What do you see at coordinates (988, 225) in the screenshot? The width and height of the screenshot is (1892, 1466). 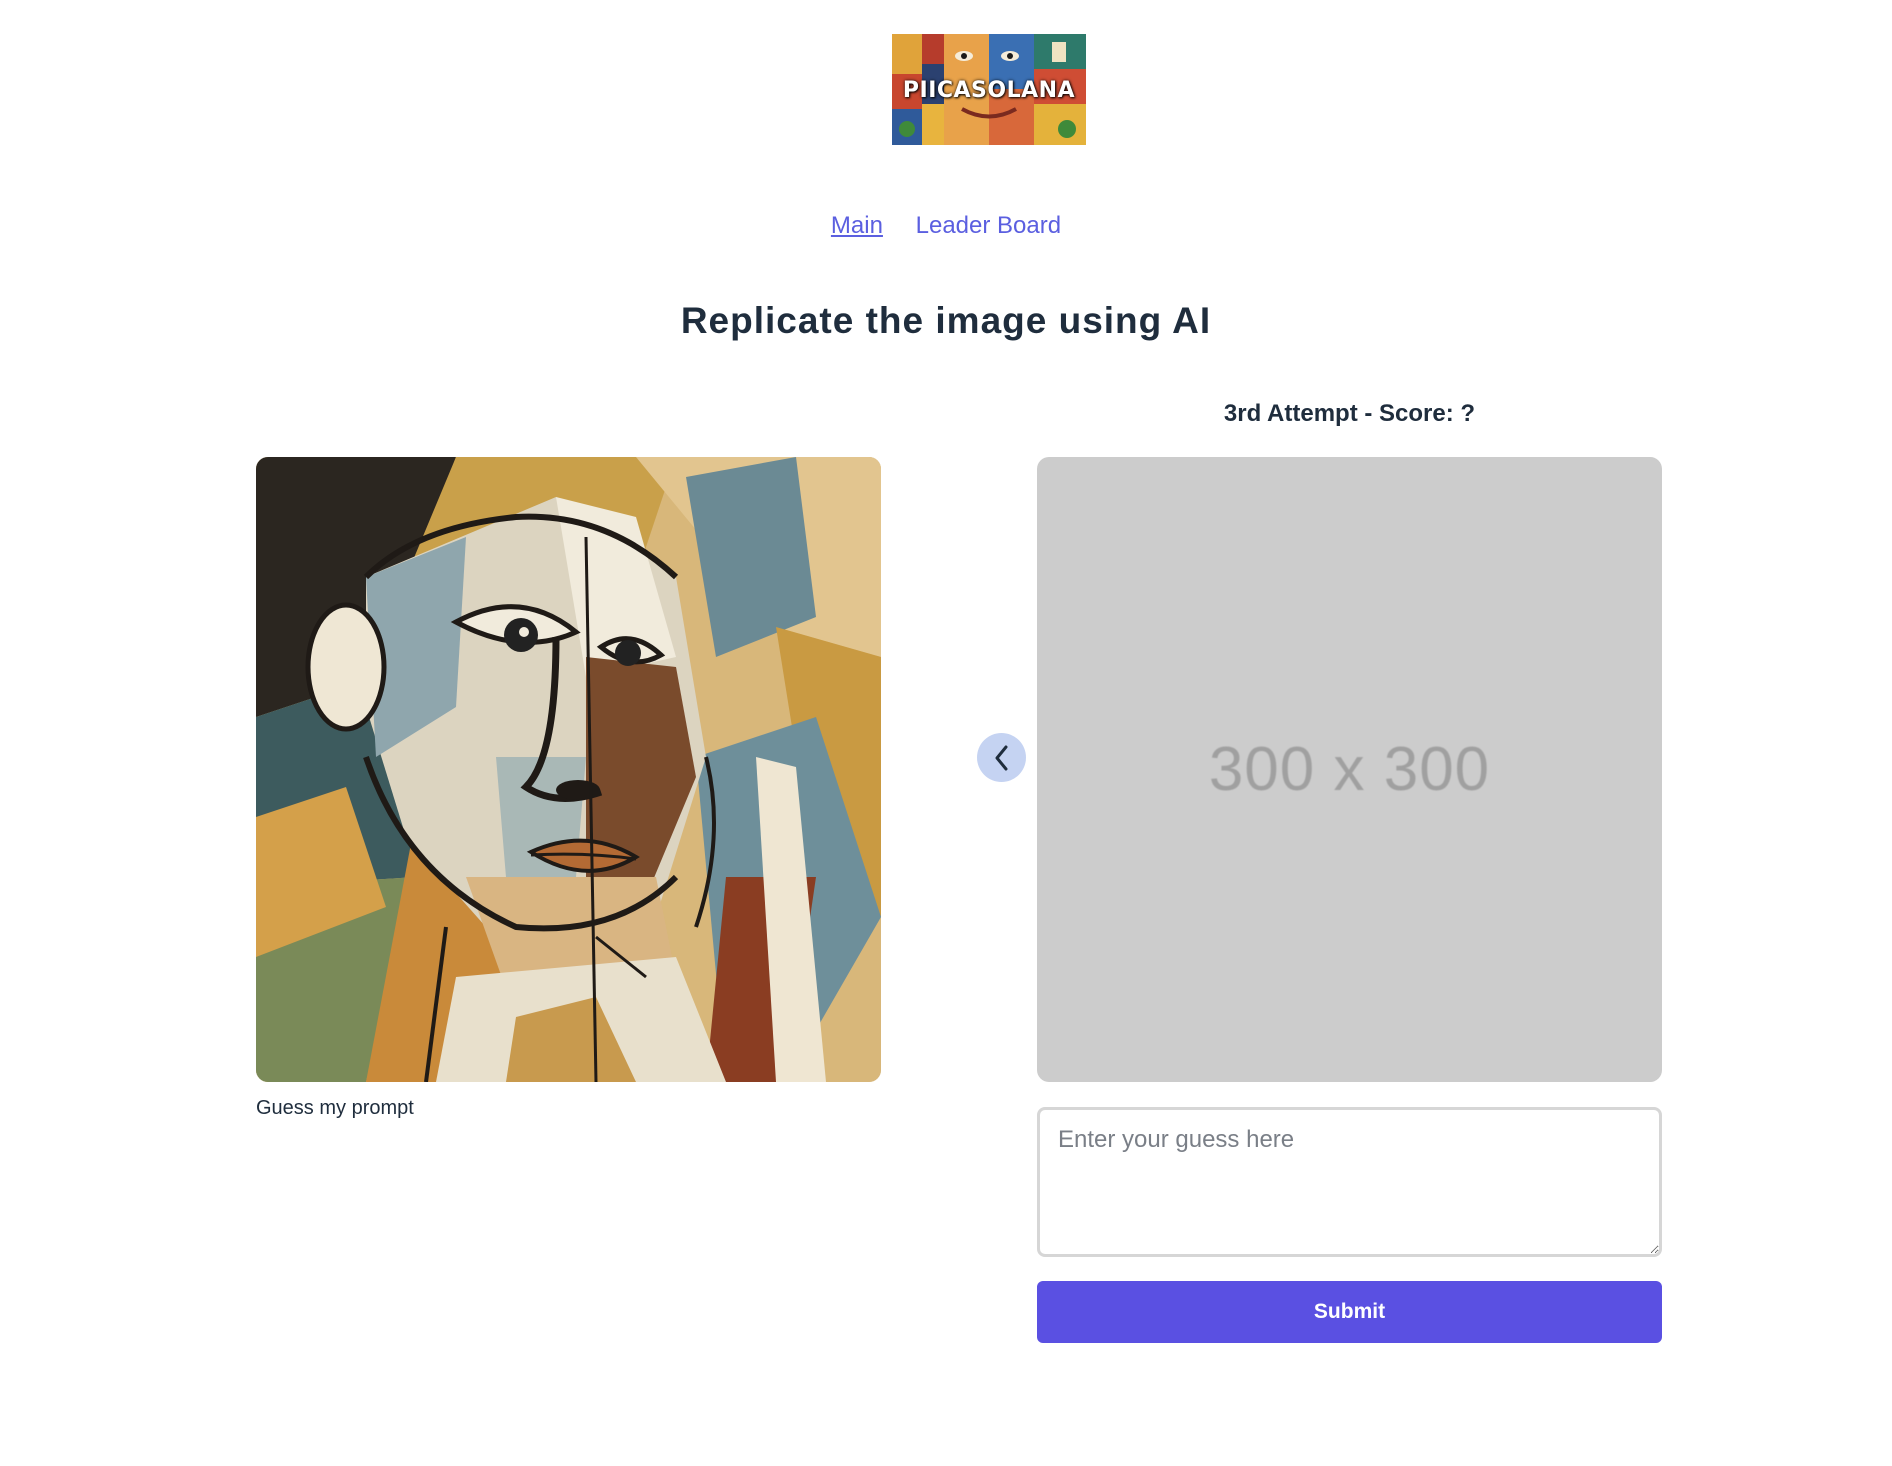 I see `nav-link-leader-board: Leader Board` at bounding box center [988, 225].